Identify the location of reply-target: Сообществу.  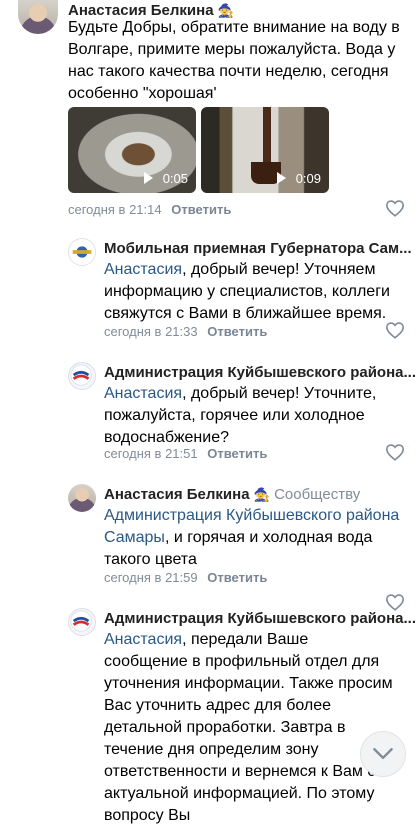
(317, 494).